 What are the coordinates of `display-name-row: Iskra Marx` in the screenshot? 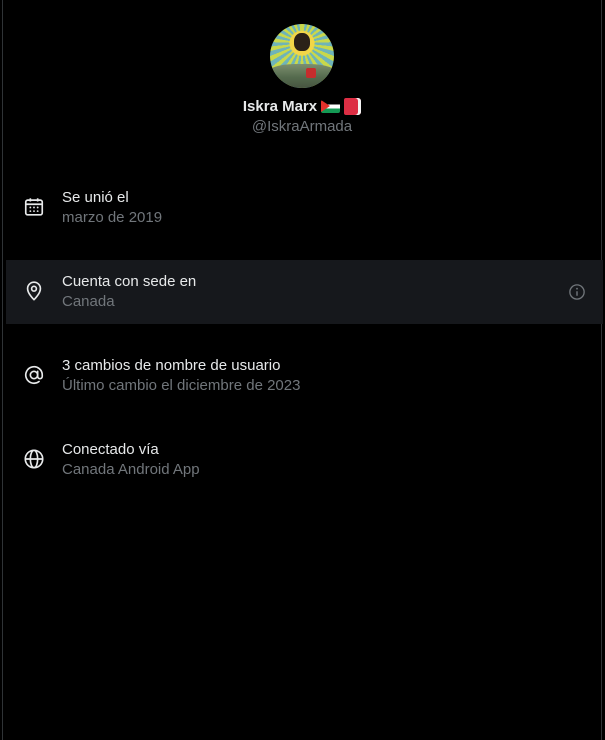 It's located at (302, 106).